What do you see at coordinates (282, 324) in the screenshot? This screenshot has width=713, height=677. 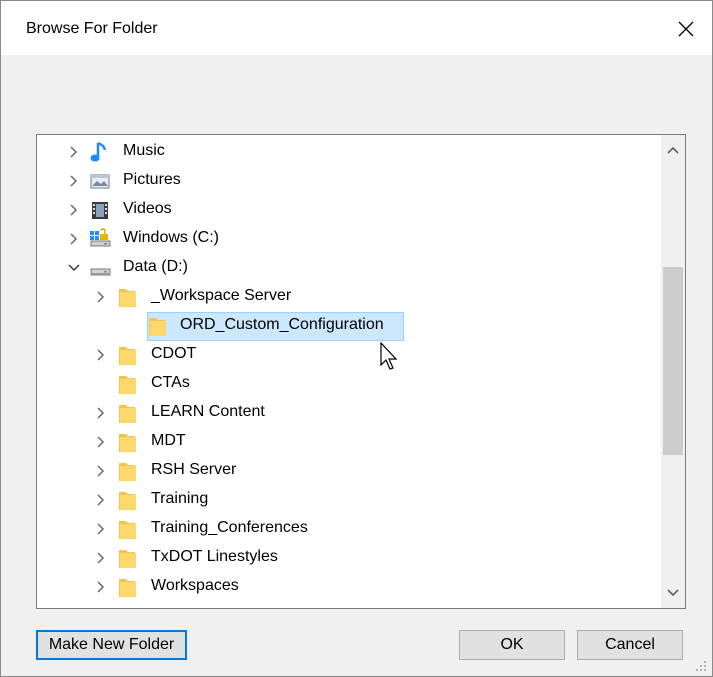 I see `tree-item-label: ORD_Custom_Configuration` at bounding box center [282, 324].